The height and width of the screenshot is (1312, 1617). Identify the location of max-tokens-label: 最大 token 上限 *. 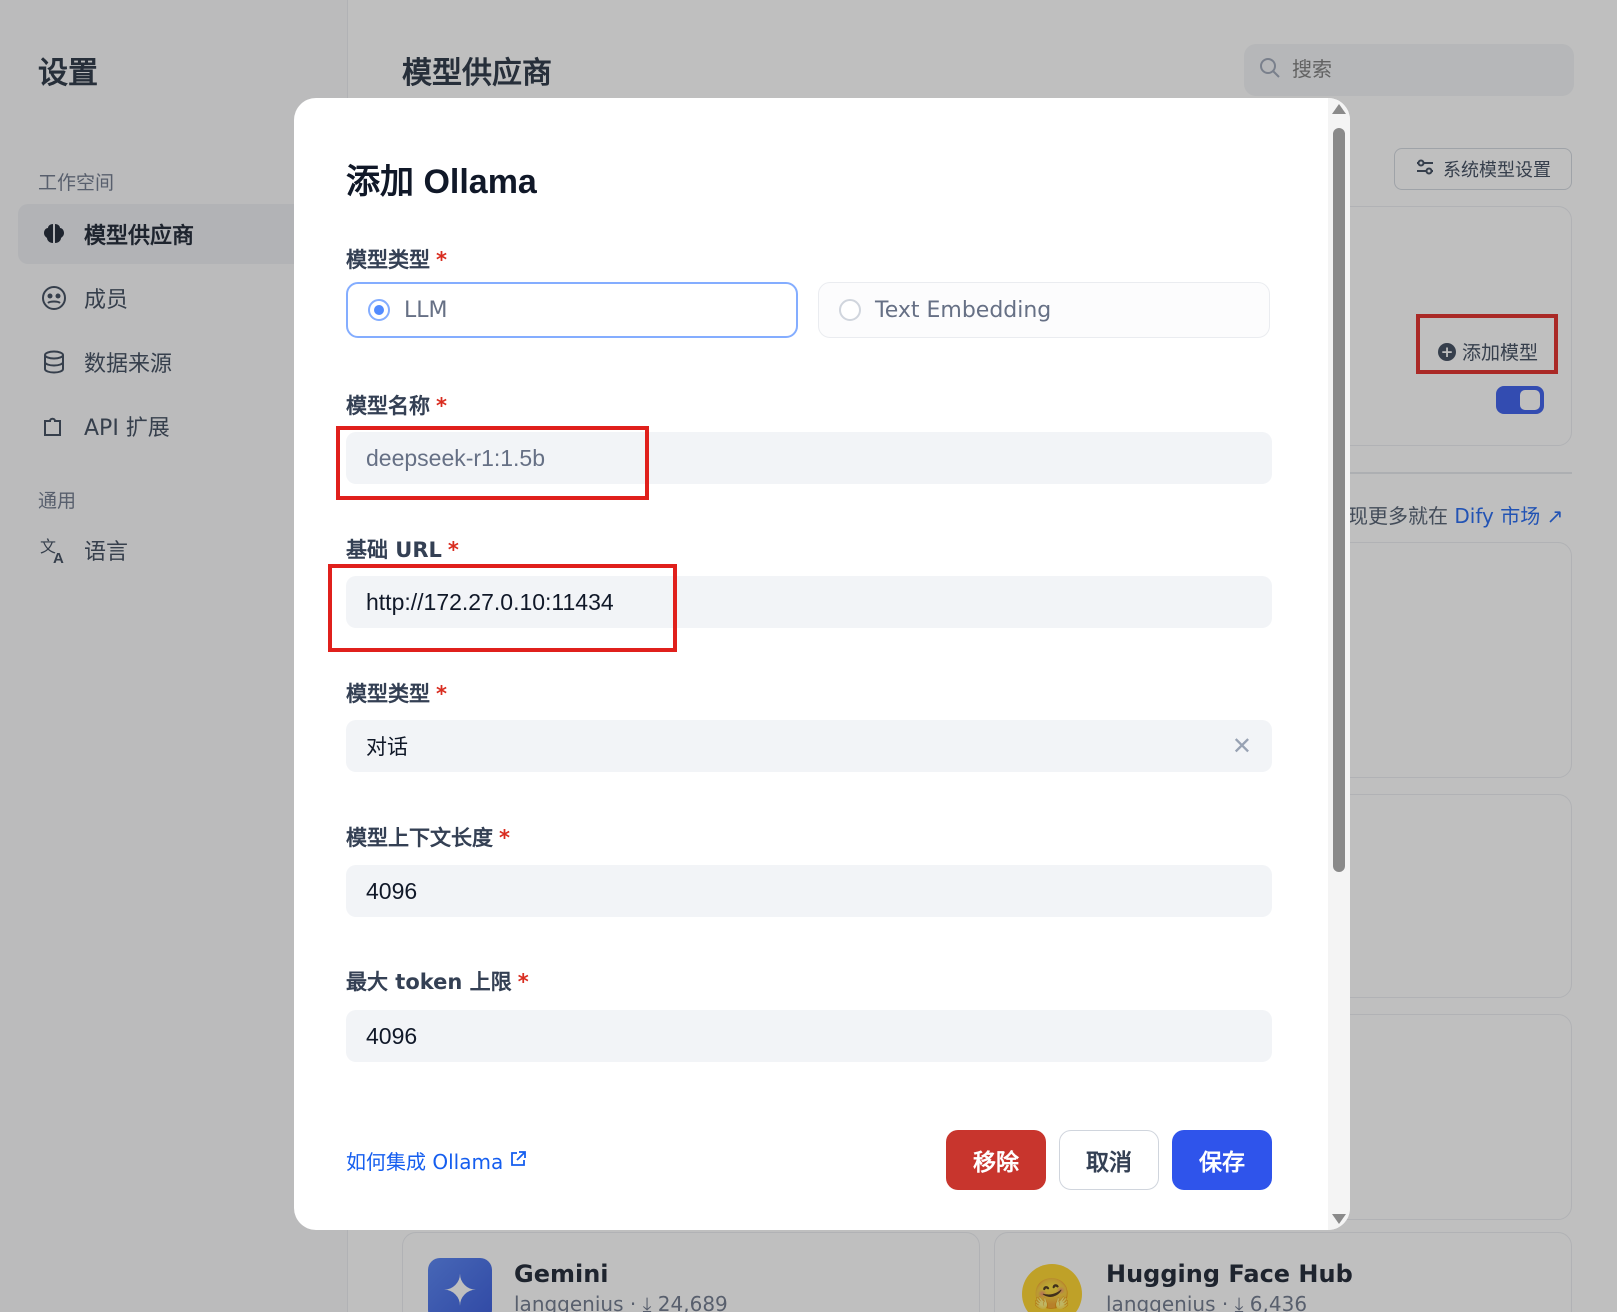
(437, 981).